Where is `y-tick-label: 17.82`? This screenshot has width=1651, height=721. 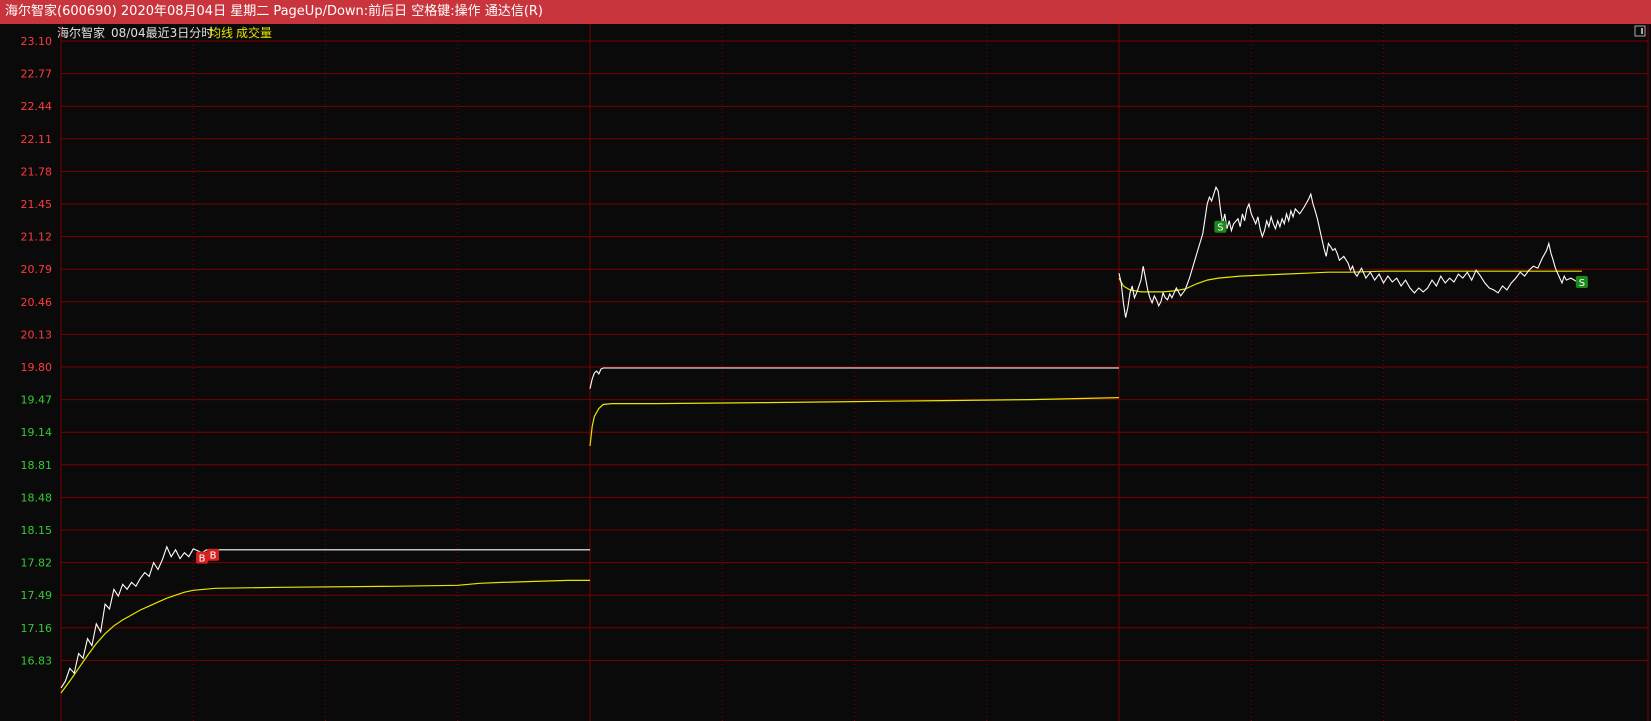 y-tick-label: 17.82 is located at coordinates (37, 563).